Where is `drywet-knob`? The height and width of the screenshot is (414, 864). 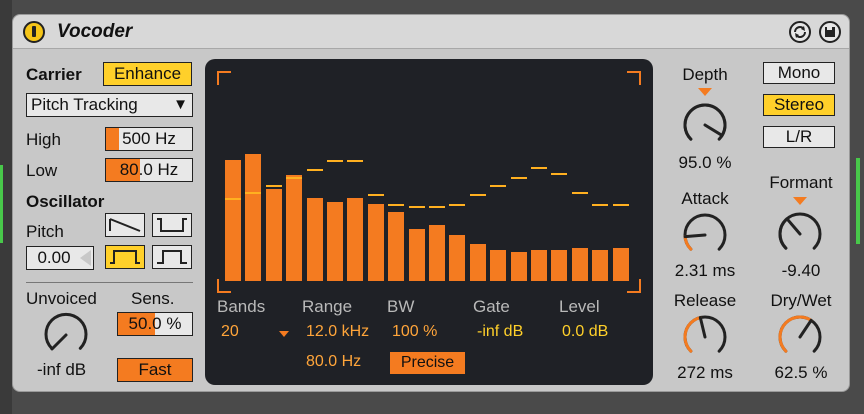 drywet-knob is located at coordinates (800, 337).